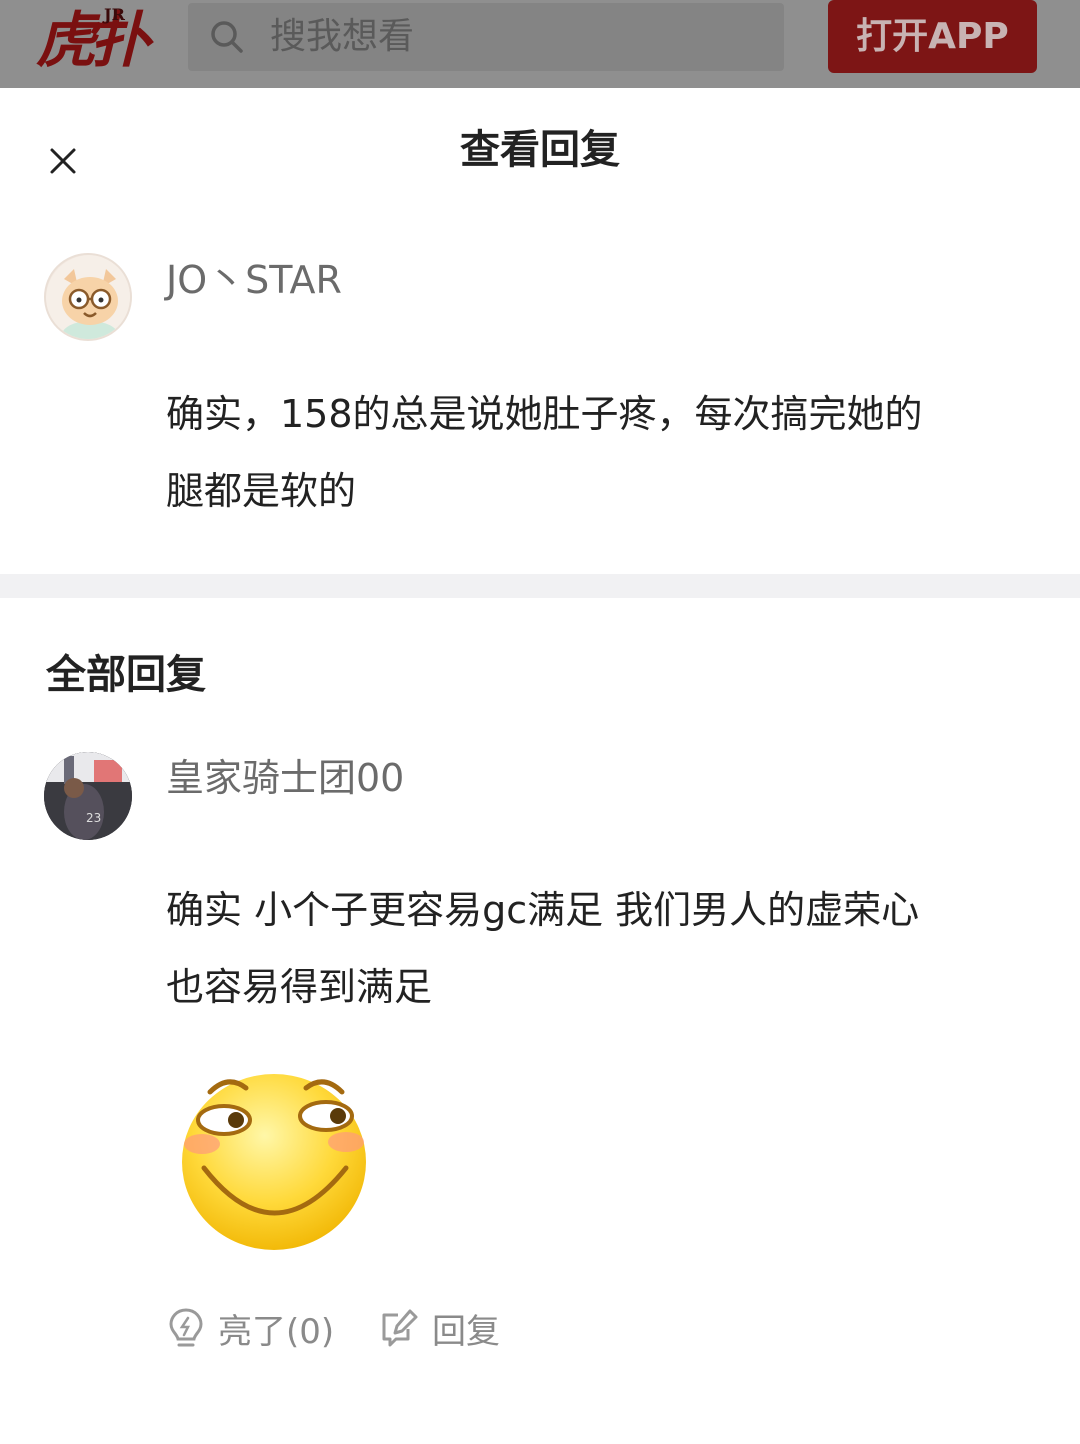 This screenshot has width=1080, height=1444. Describe the element at coordinates (126, 675) in the screenshot. I see `section-title: 全部回复` at that location.